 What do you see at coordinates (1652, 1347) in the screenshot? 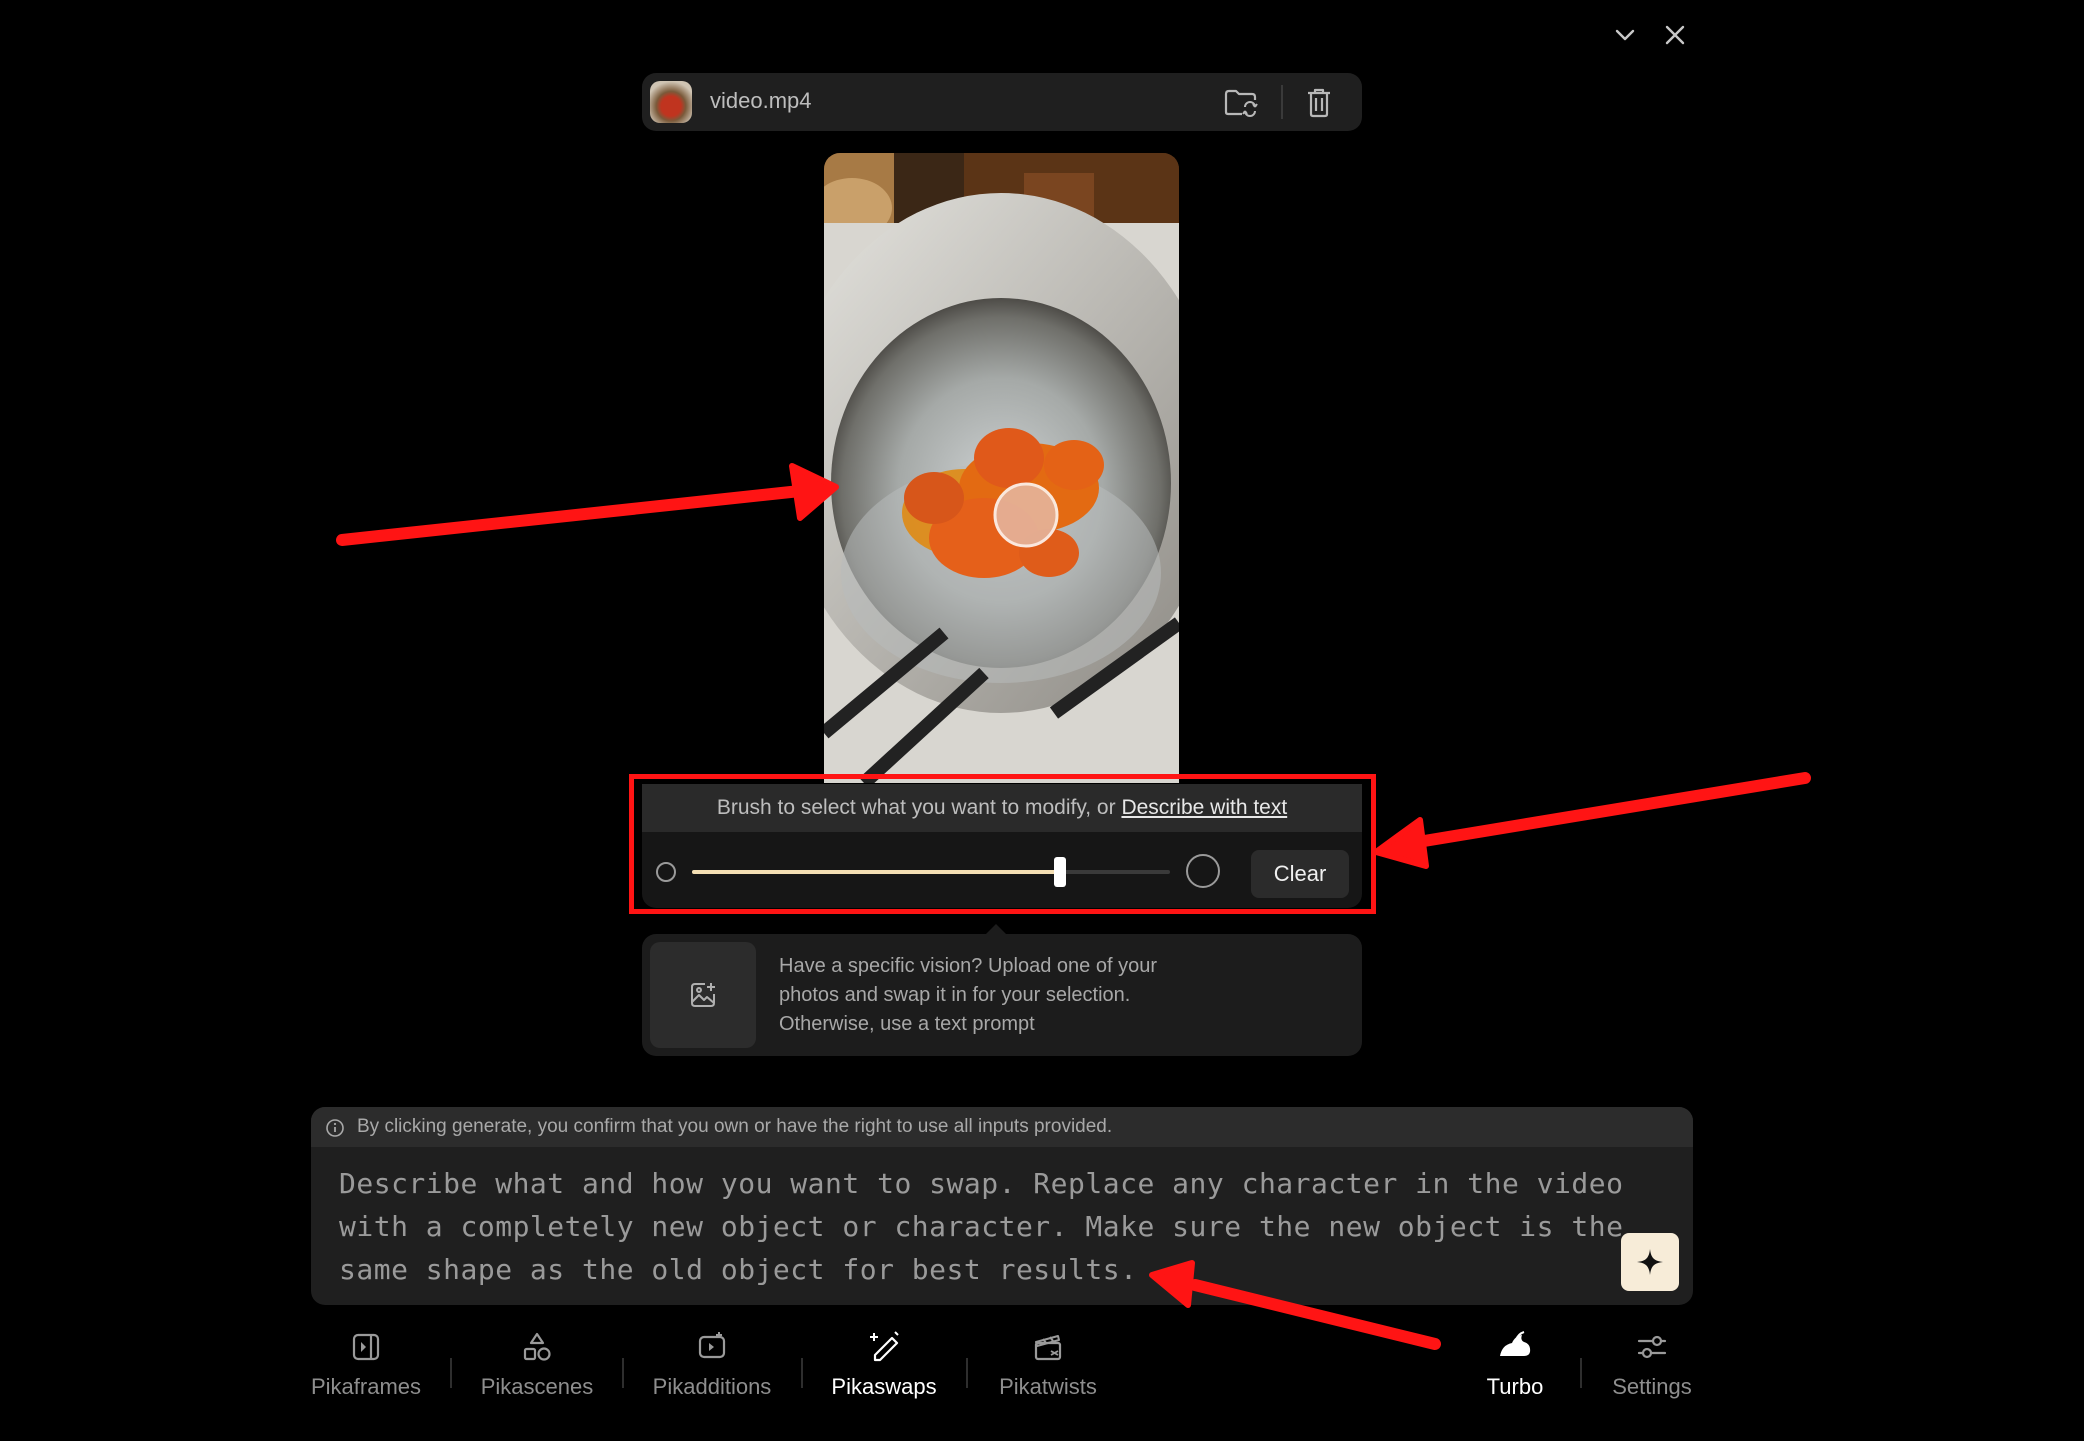
I see `sliders-icon` at bounding box center [1652, 1347].